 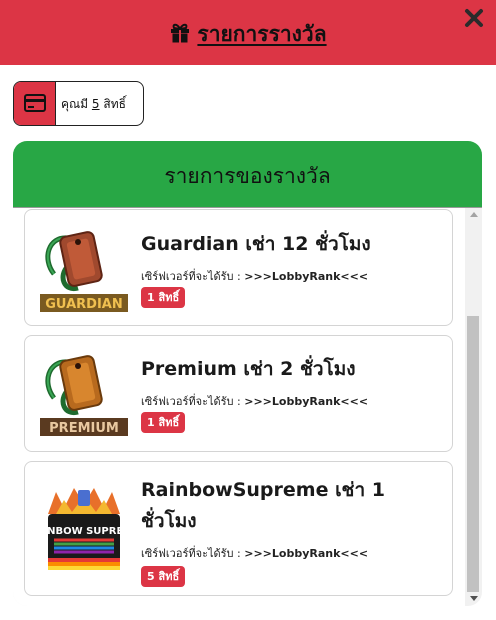 What do you see at coordinates (256, 244) in the screenshot?
I see `reward-name: Guardian เช่า 12 ชั่วโมง` at bounding box center [256, 244].